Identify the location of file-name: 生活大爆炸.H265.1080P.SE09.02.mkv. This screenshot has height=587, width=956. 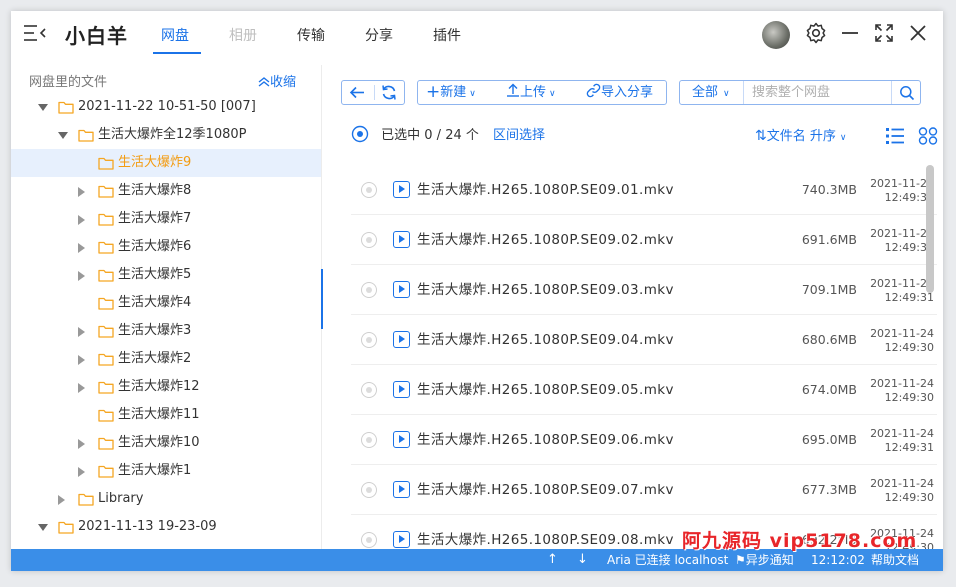
(545, 240).